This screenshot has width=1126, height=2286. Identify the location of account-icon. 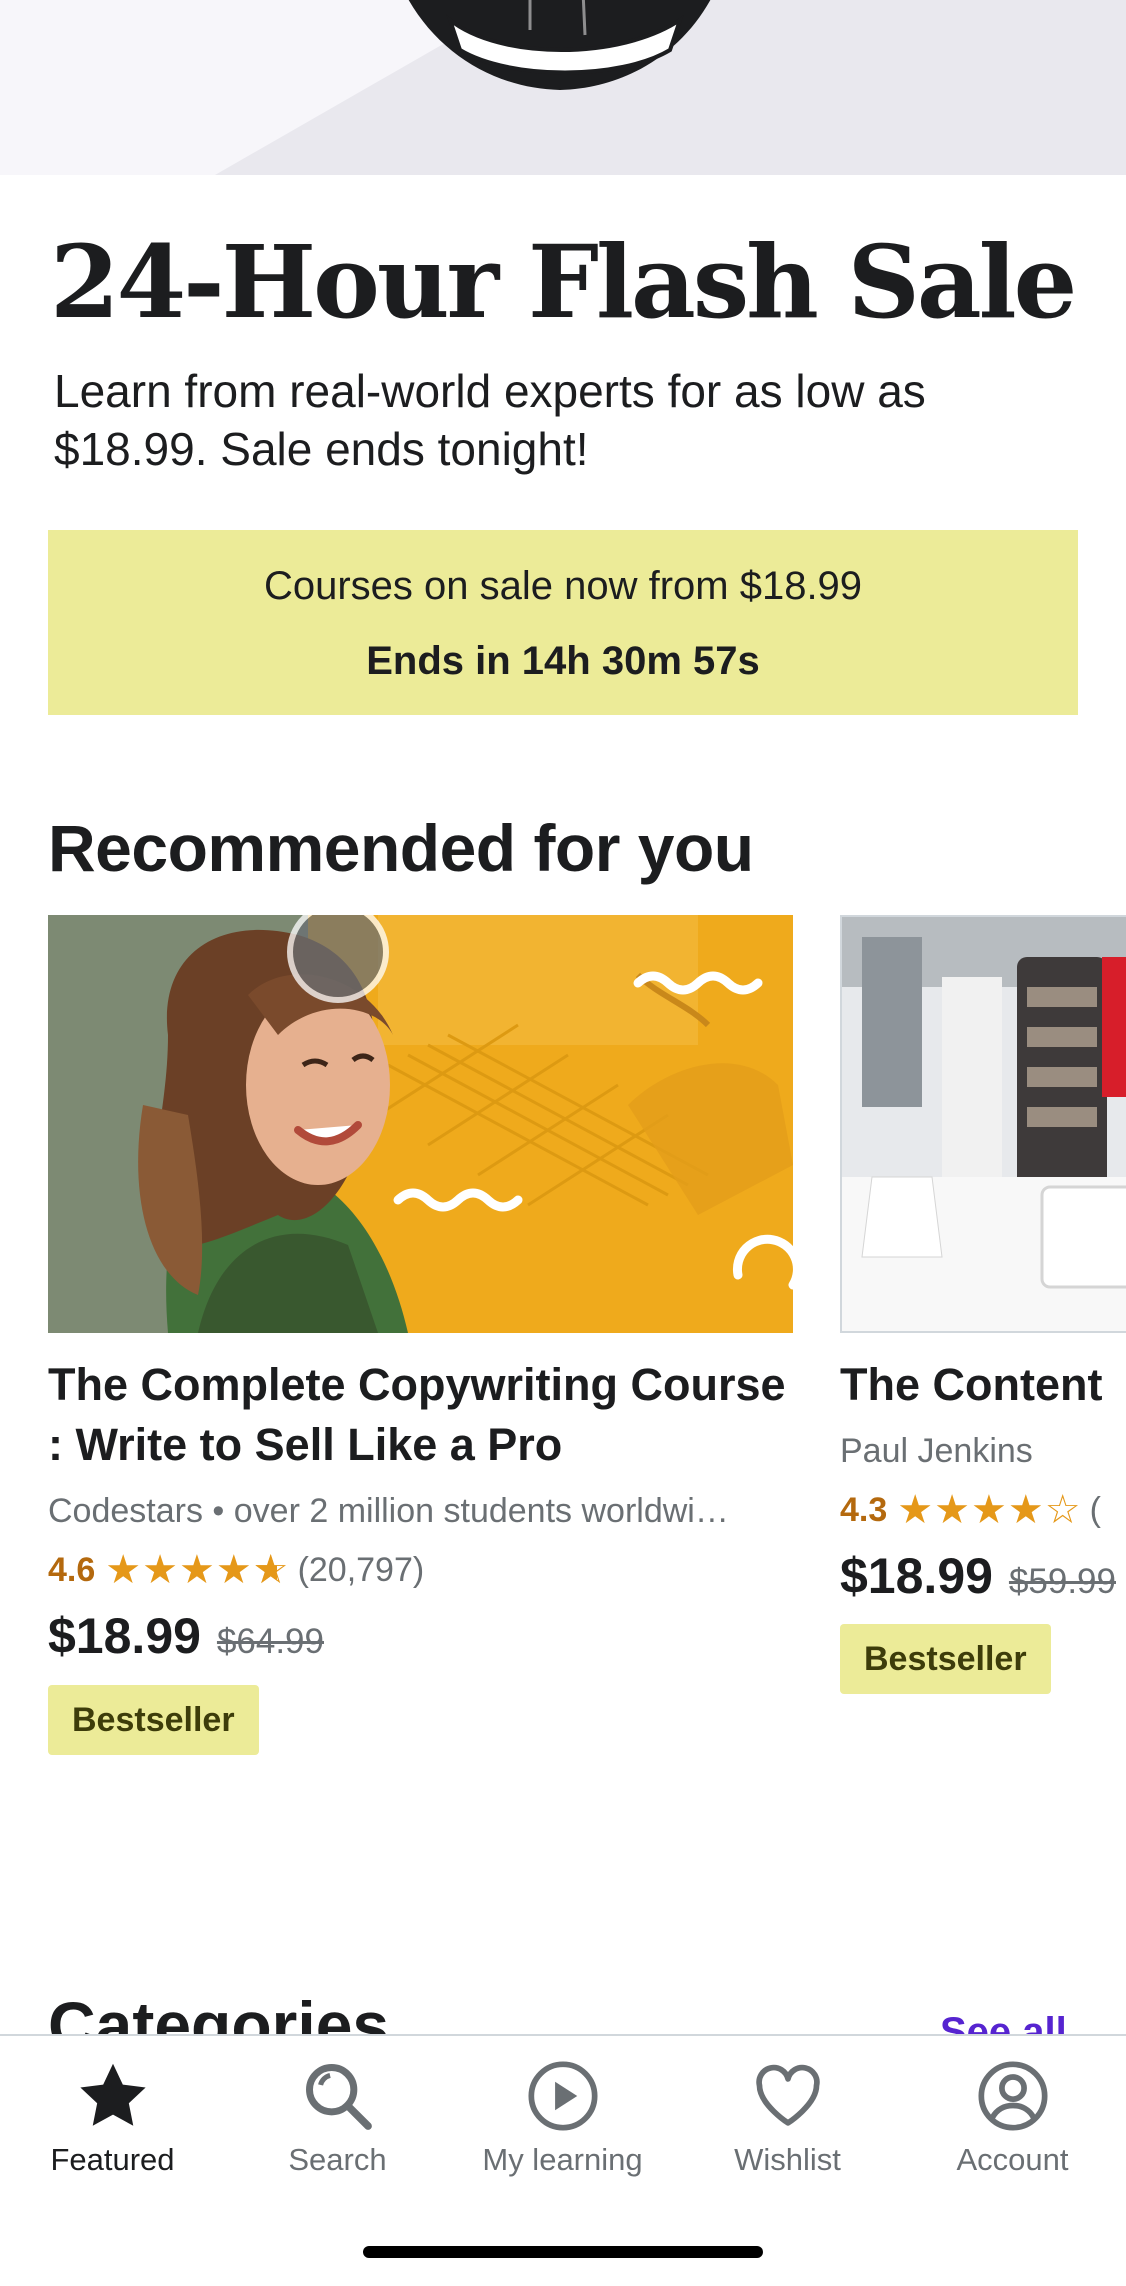
(1012, 2098).